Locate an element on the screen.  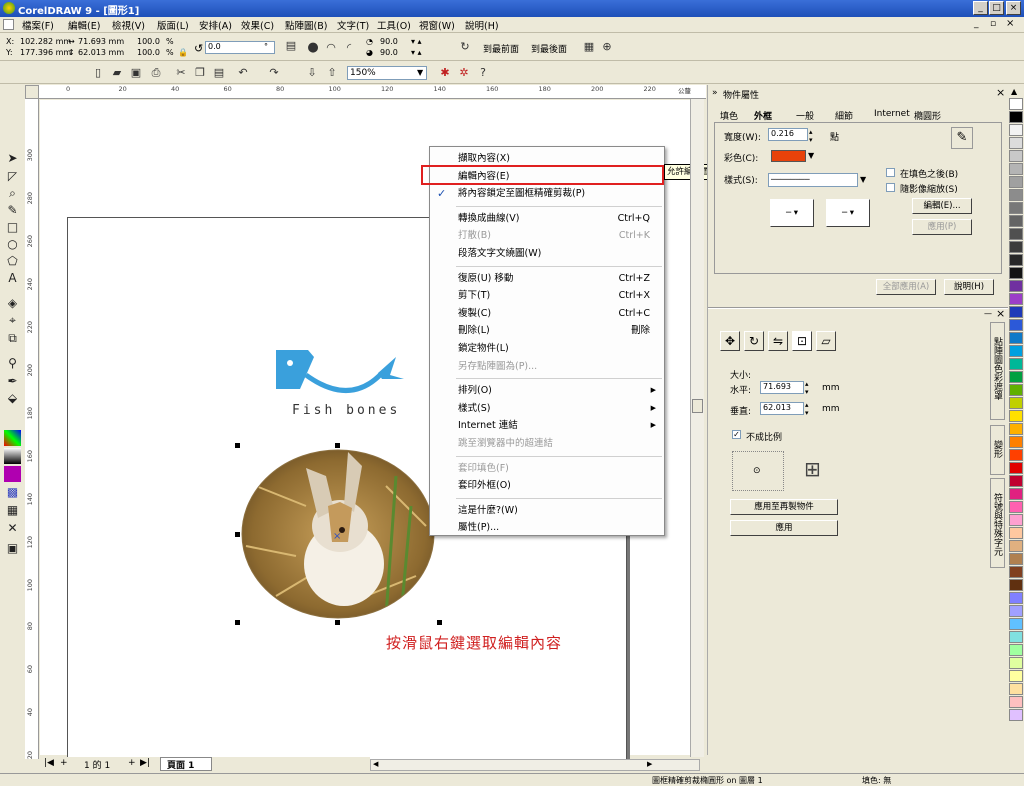
h-size-field: 71.693 is located at coordinates (782, 387).